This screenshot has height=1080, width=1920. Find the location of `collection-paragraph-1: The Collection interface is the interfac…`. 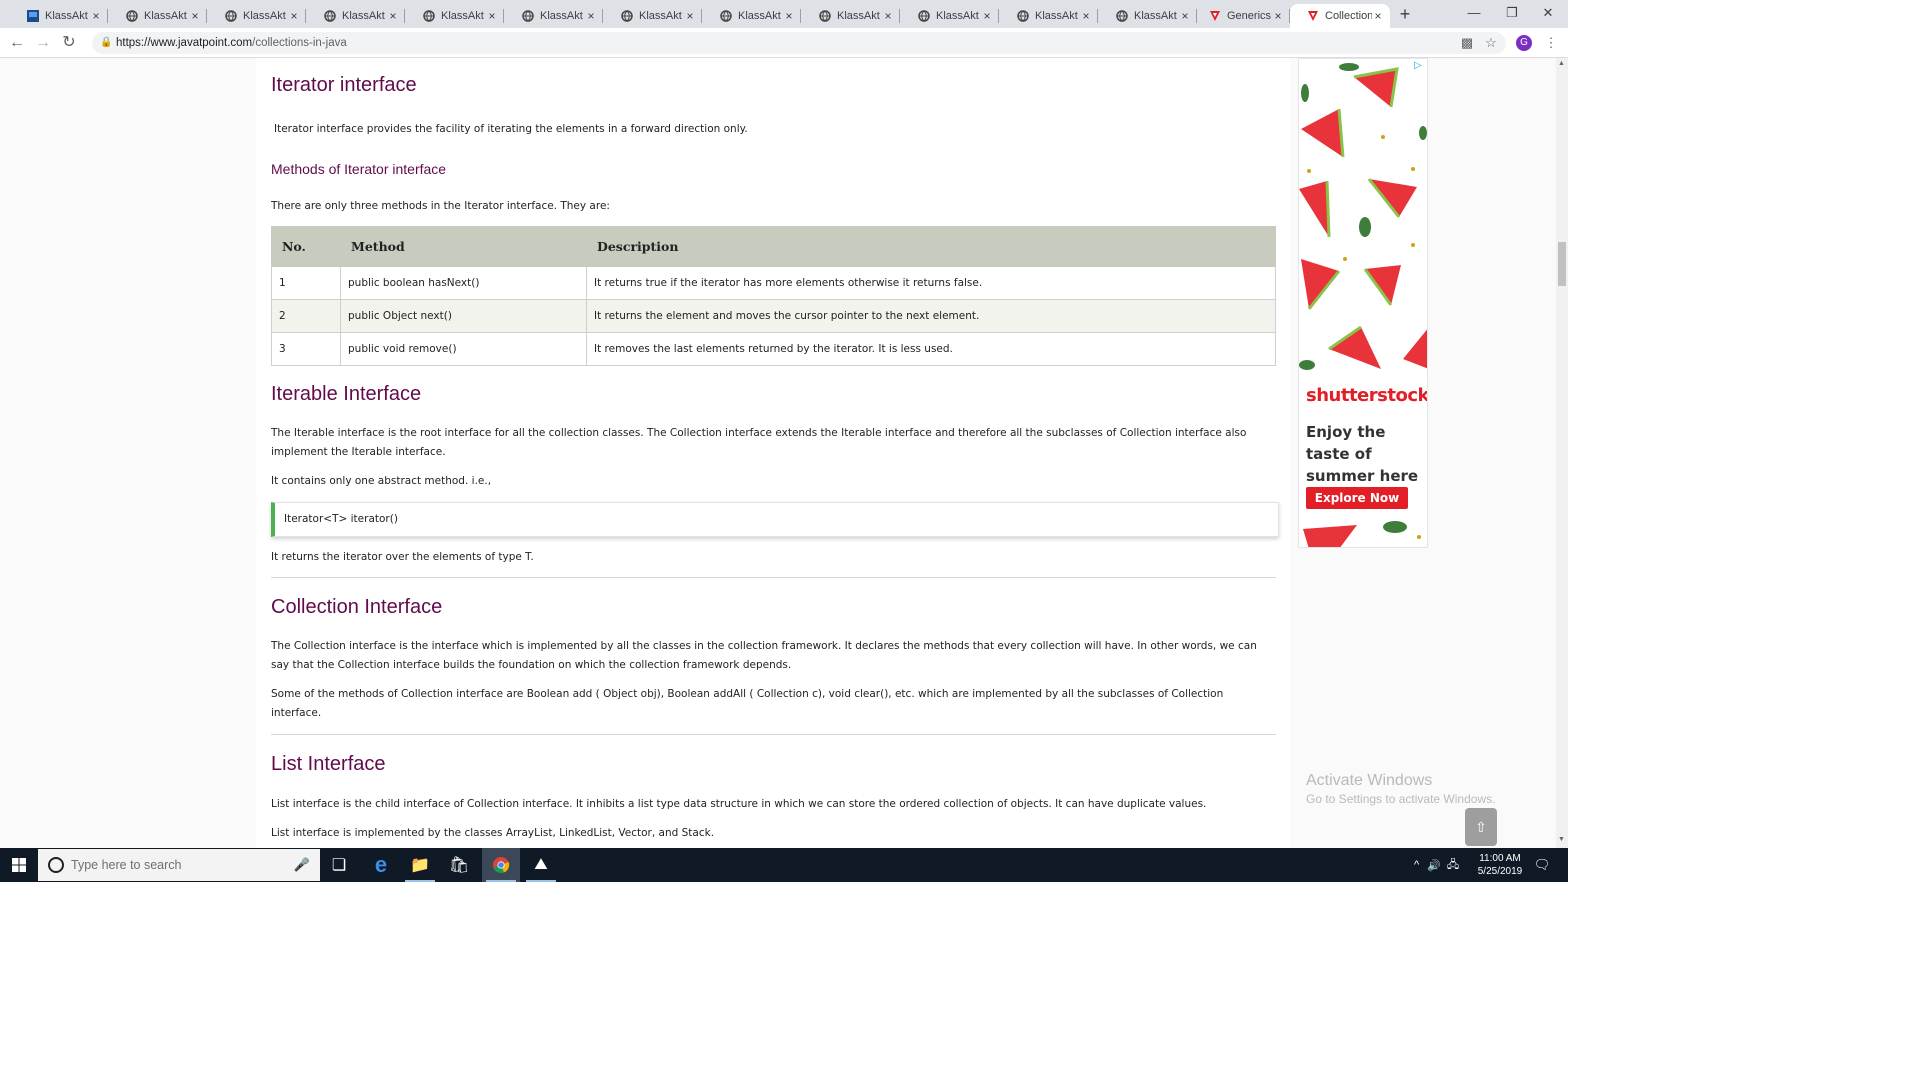

collection-paragraph-1: The Collection interface is the interfac… is located at coordinates (764, 655).